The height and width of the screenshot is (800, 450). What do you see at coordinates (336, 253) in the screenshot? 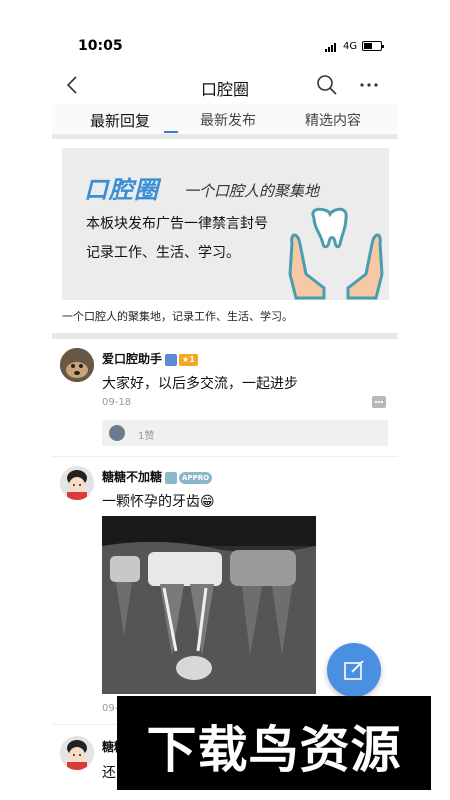
I see `tooth-hands-icon` at bounding box center [336, 253].